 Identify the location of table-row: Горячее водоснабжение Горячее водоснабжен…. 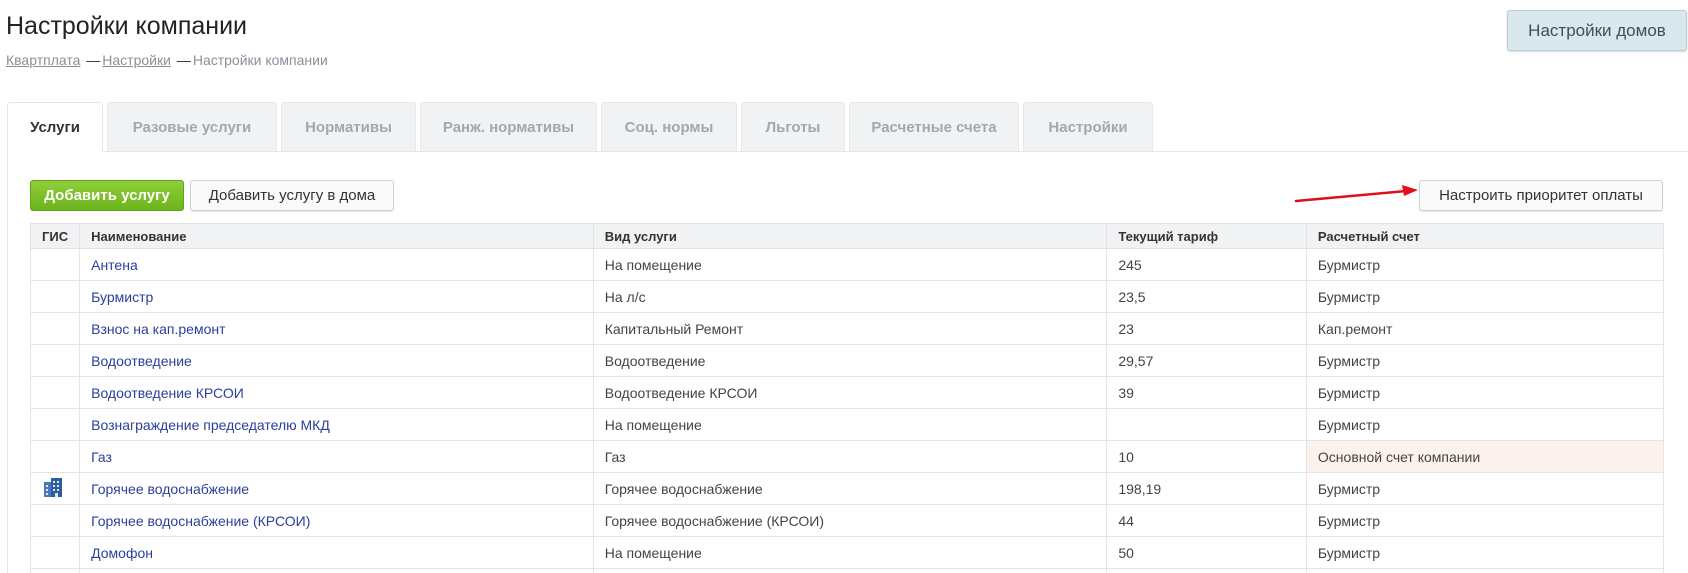
(847, 488).